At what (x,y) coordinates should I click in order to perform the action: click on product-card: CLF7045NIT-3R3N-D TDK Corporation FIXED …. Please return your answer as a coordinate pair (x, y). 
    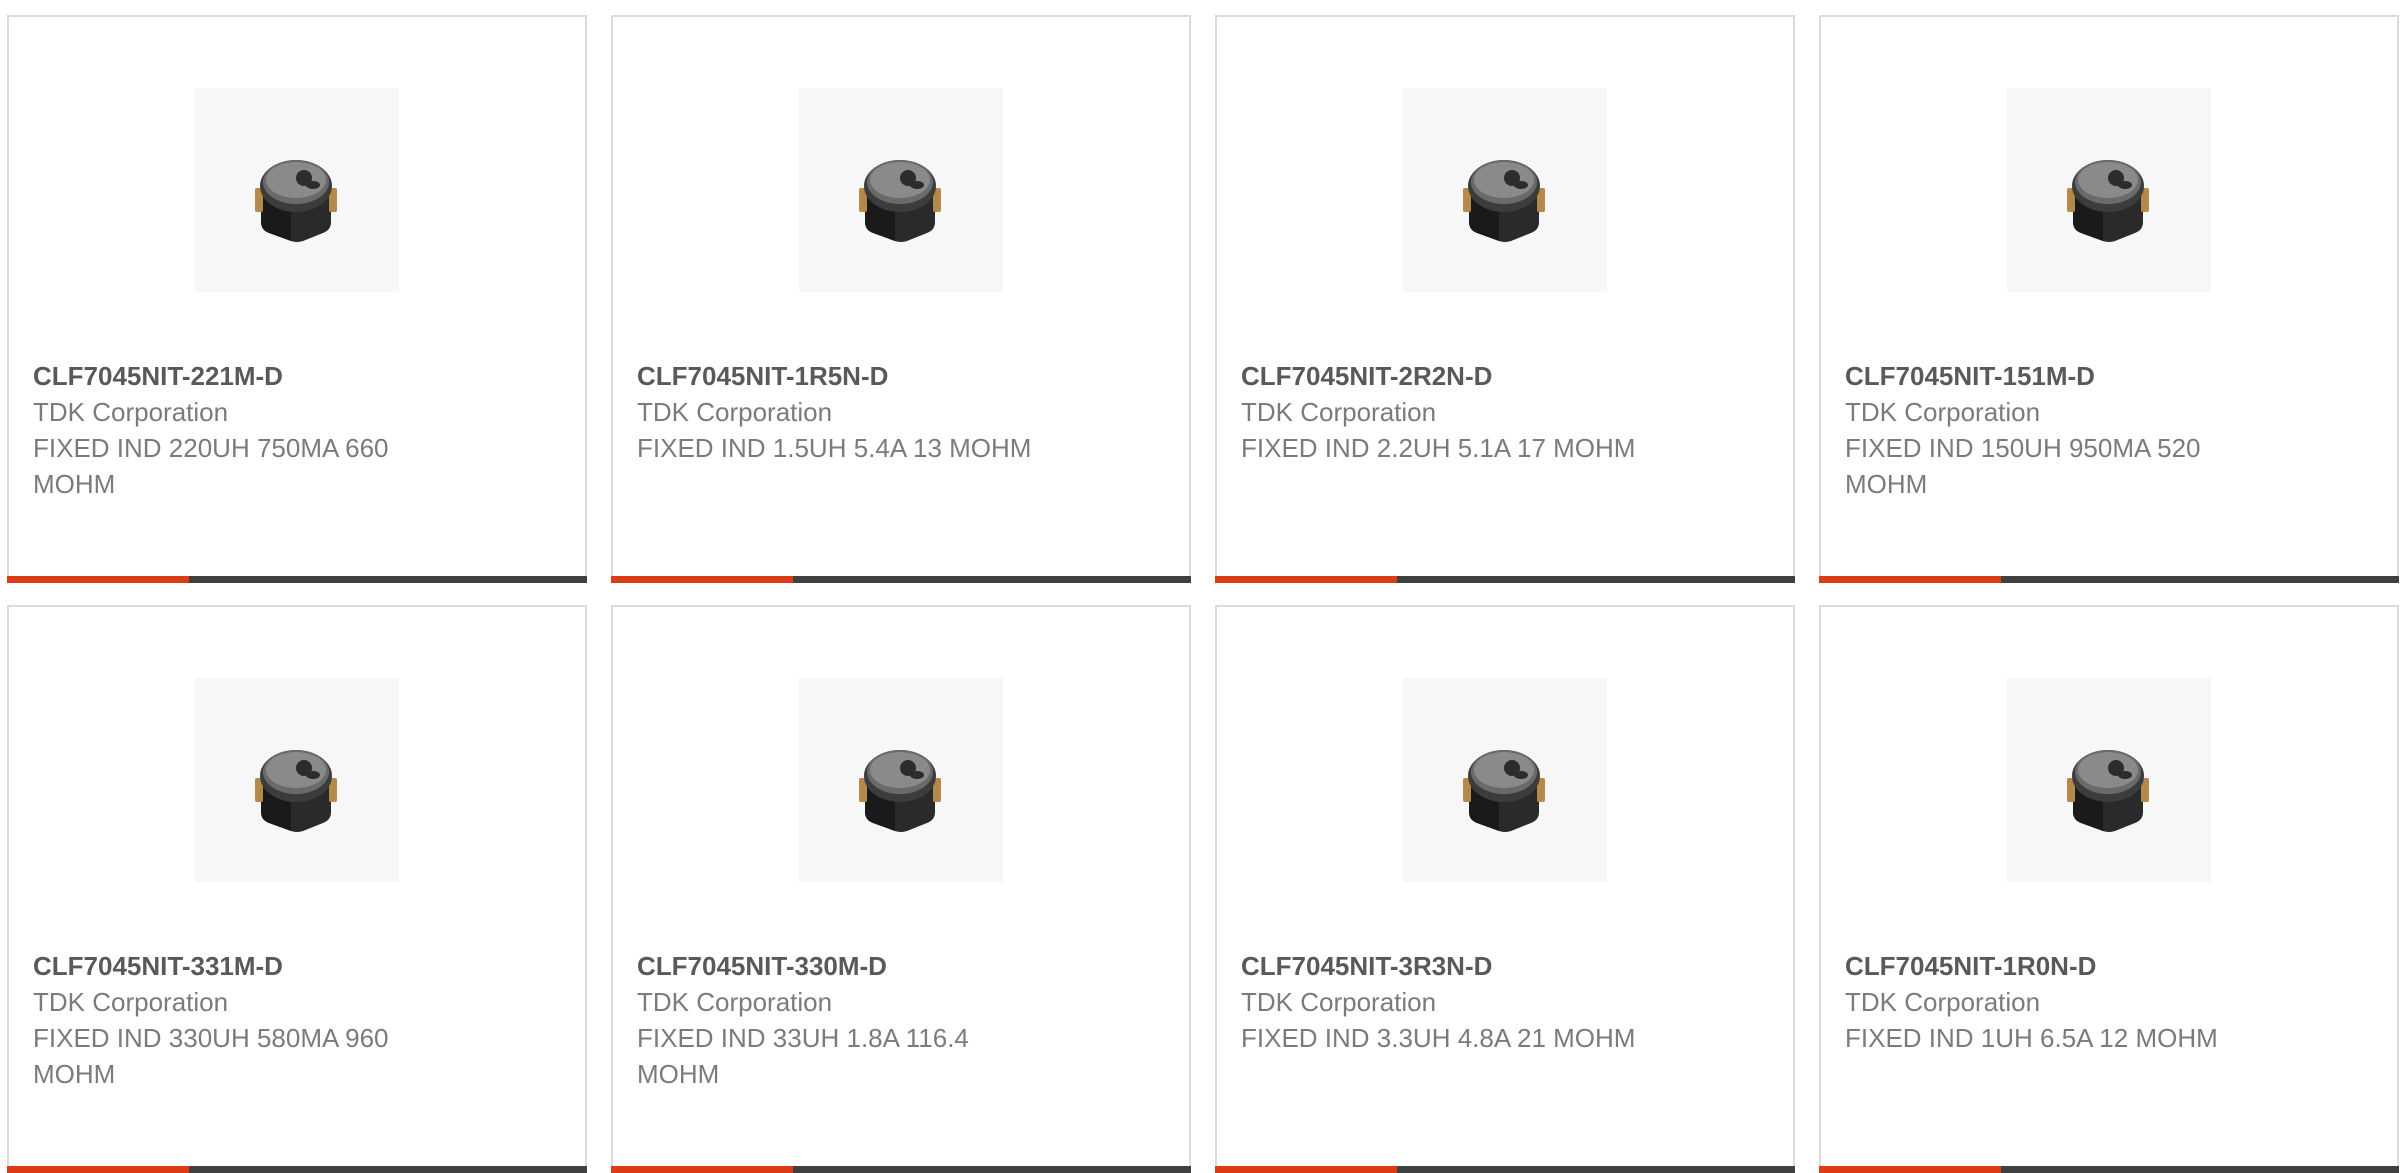
    Looking at the image, I should click on (1505, 889).